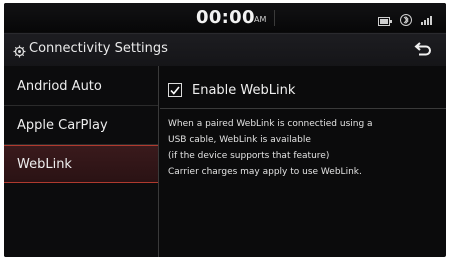 The width and height of the screenshot is (449, 260). Describe the element at coordinates (260, 19) in the screenshot. I see `clock-ampm: AM` at that location.